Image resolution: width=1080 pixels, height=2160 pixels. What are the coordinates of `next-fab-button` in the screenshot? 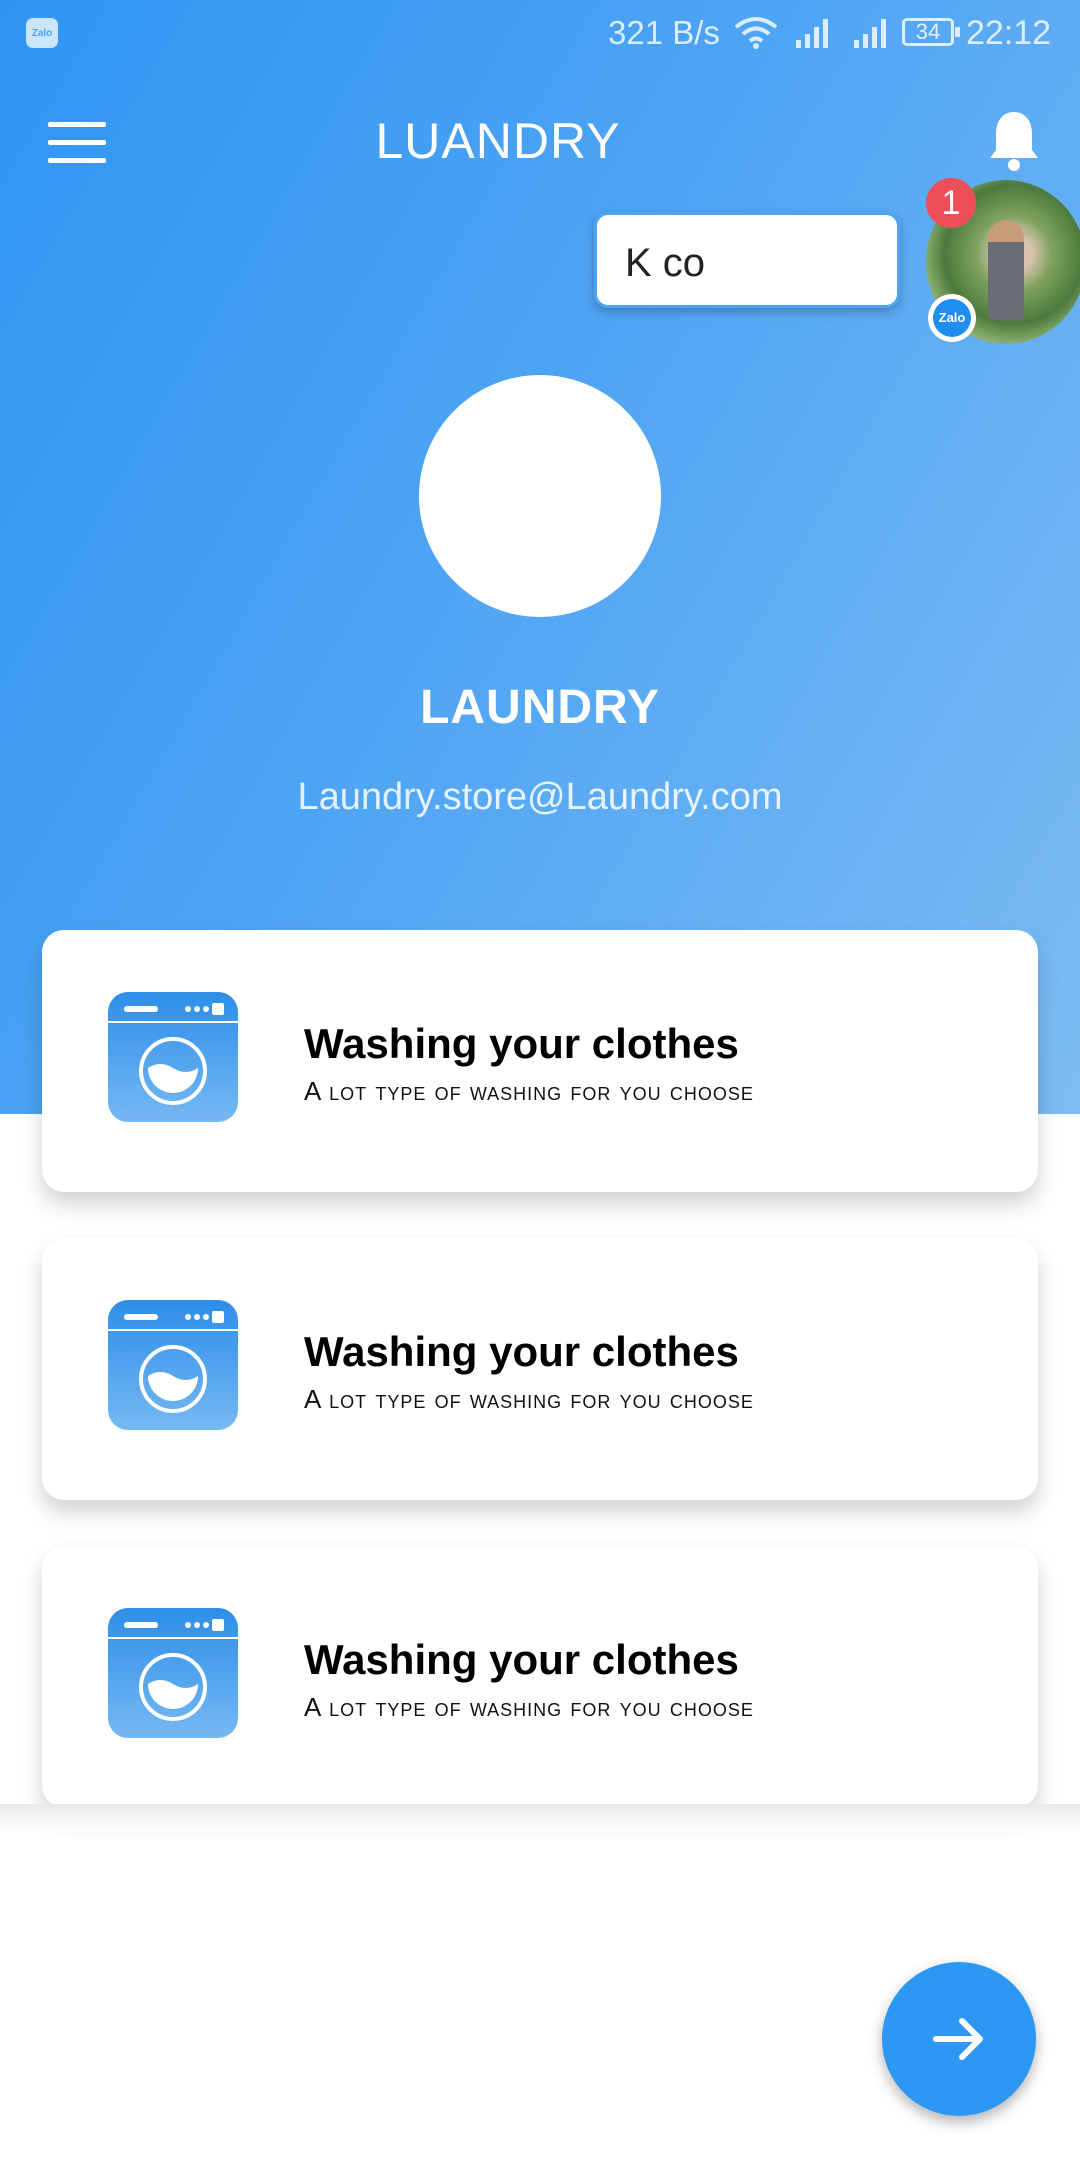 It's located at (959, 2039).